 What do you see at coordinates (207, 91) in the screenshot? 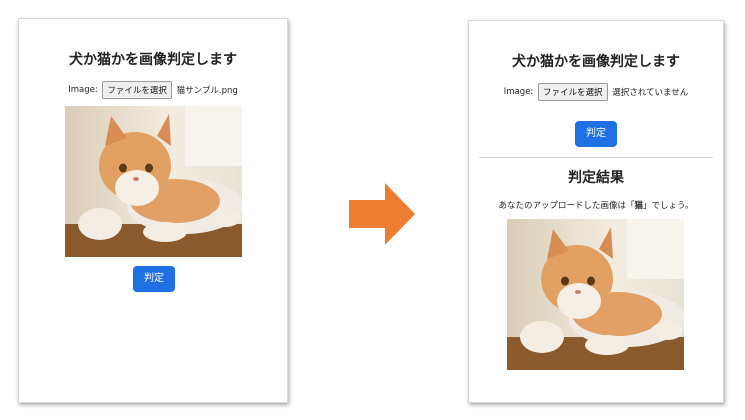
I see `selected-file-name: 猫サンプル.png` at bounding box center [207, 91].